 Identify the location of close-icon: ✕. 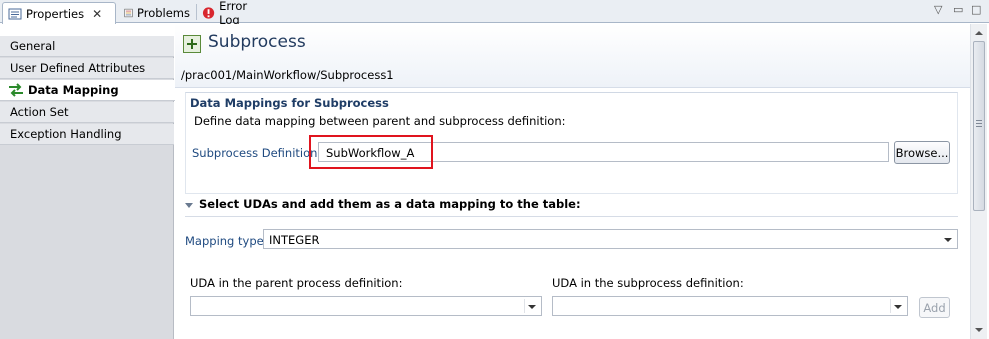
(97, 14).